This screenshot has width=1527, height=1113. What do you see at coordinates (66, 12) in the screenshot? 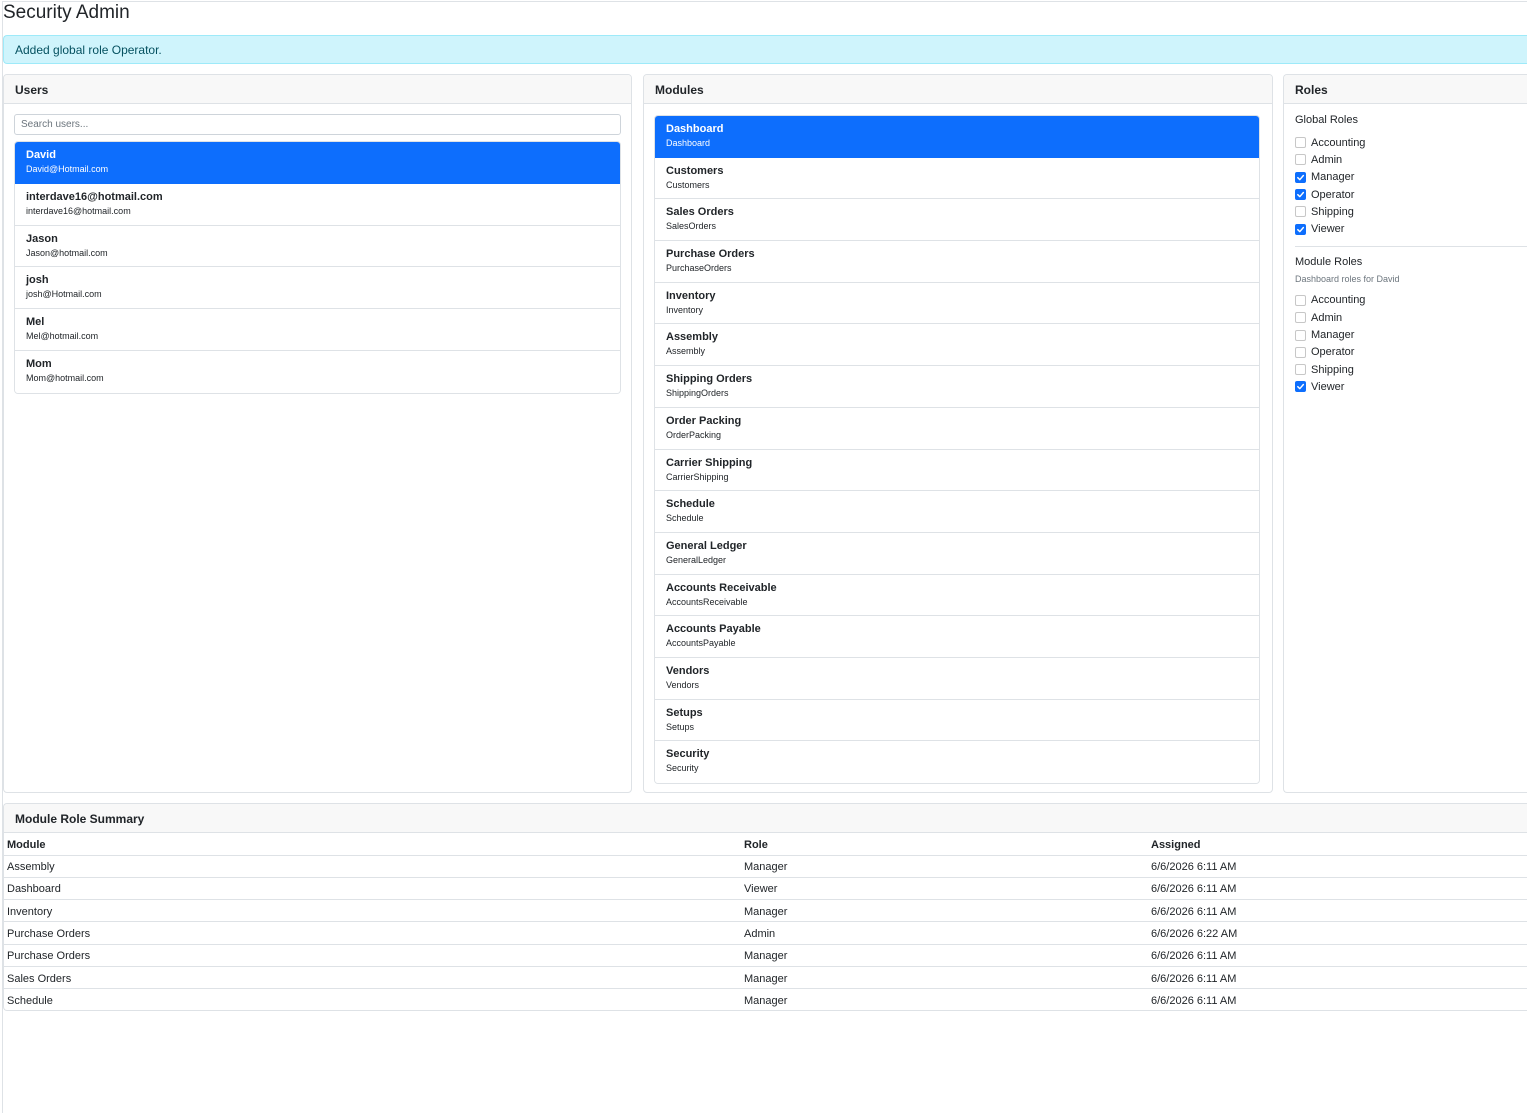
I see `page-title: Security Admin` at bounding box center [66, 12].